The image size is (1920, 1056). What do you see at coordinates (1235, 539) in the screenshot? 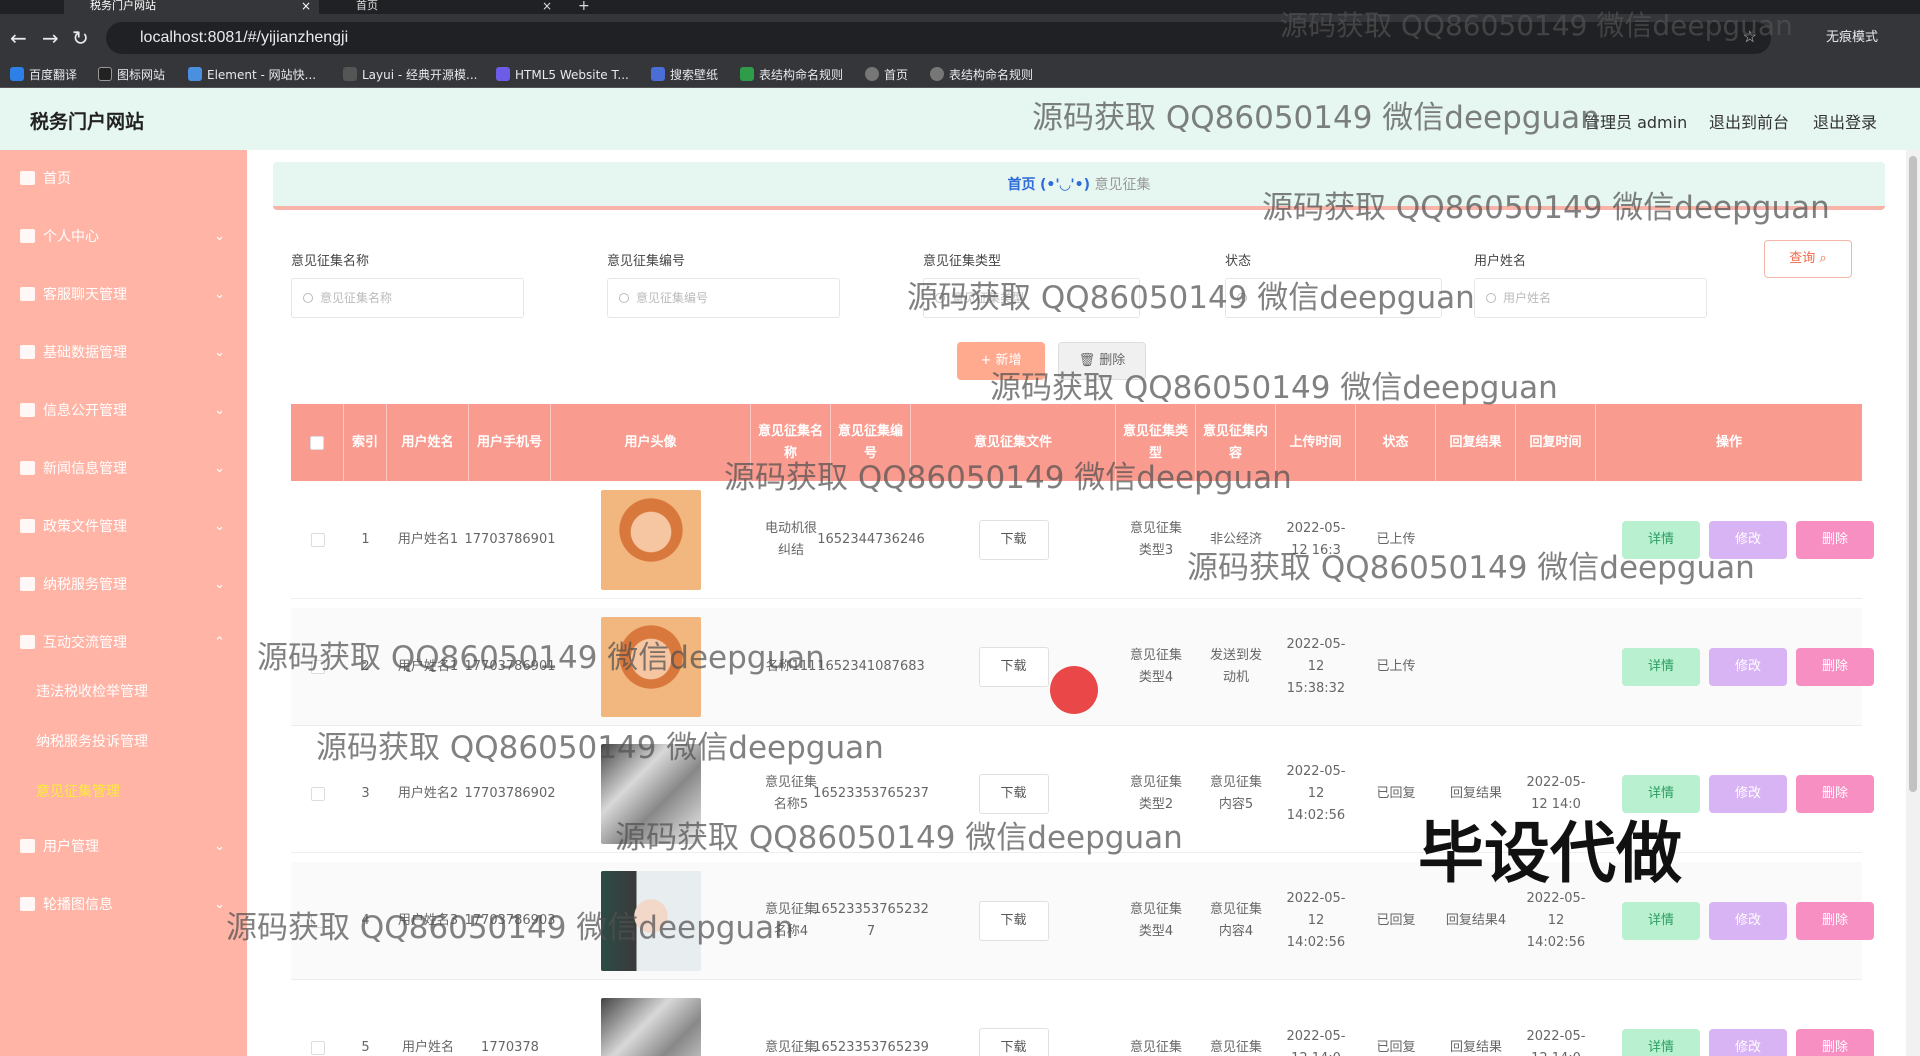
I see `cell-content: 非公经济` at bounding box center [1235, 539].